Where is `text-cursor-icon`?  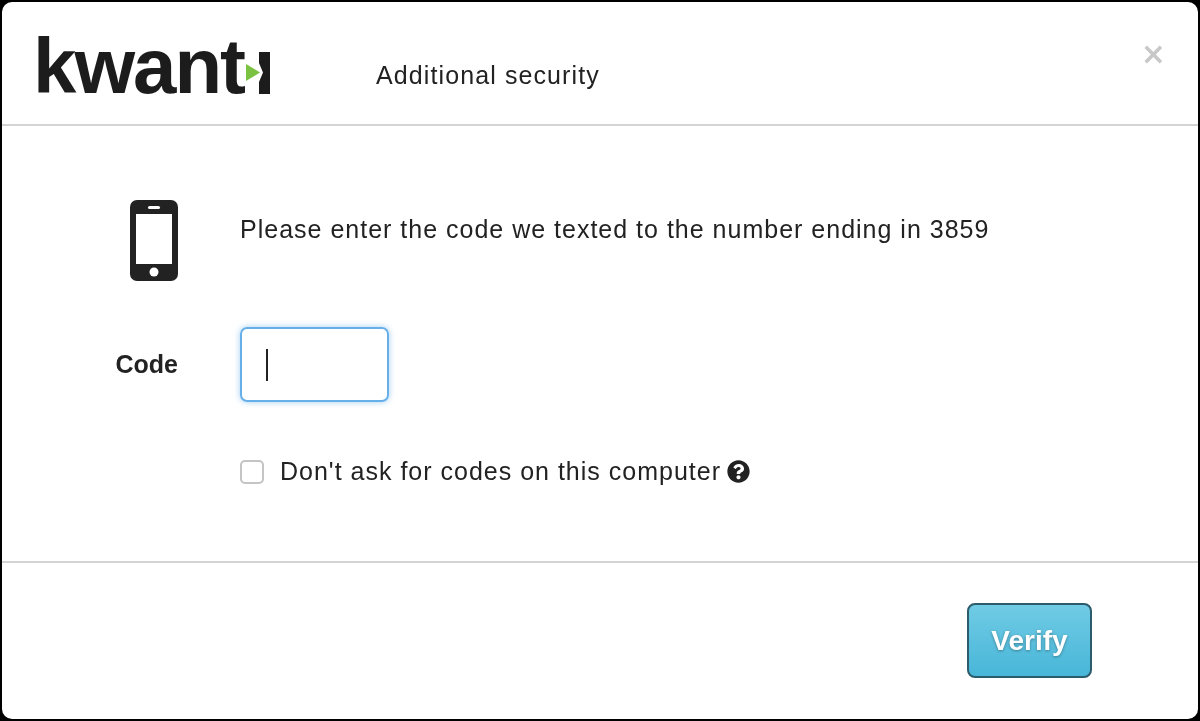
text-cursor-icon is located at coordinates (267, 364).